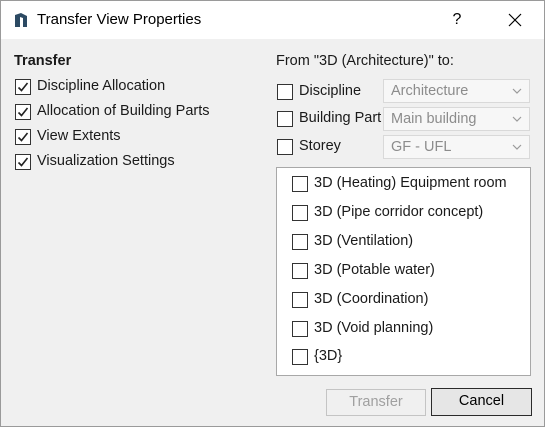 Image resolution: width=545 pixels, height=427 pixels. I want to click on view-item-label: 3D (Heating) Equipment room, so click(410, 183).